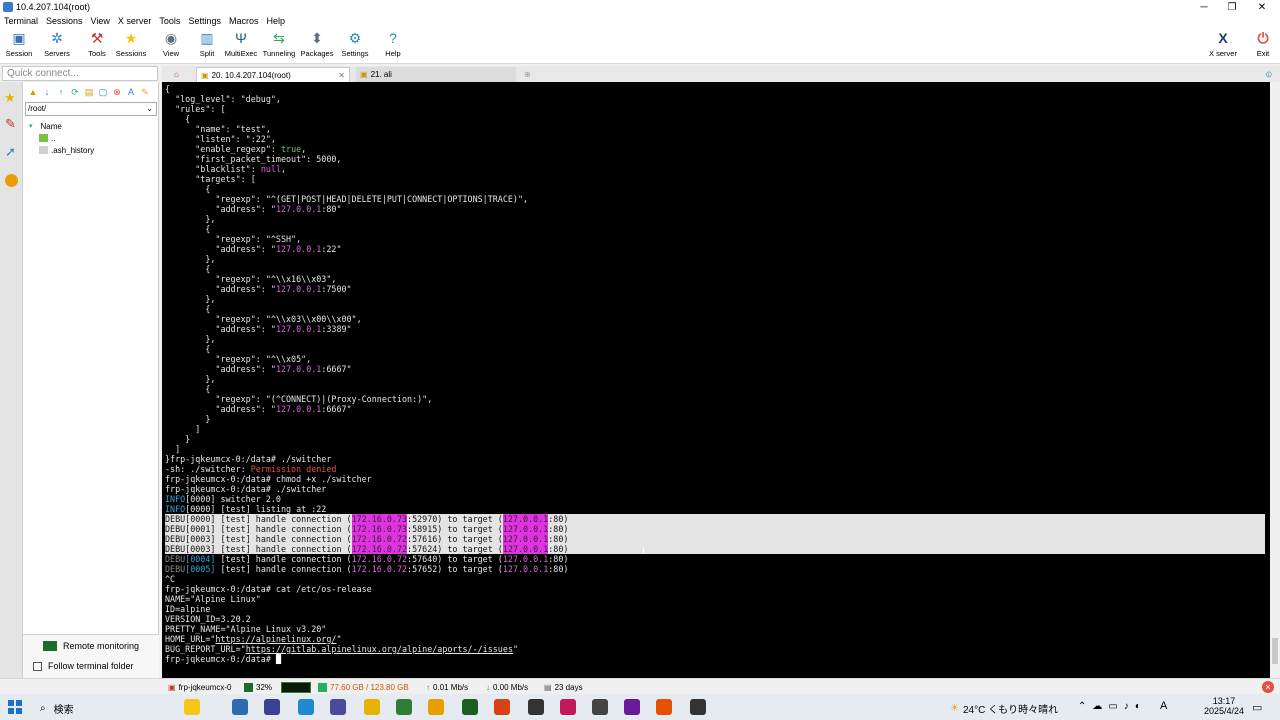 Image resolution: width=1280 pixels, height=720 pixels. What do you see at coordinates (92, 150) in the screenshot?
I see `list-item: .ash_history` at bounding box center [92, 150].